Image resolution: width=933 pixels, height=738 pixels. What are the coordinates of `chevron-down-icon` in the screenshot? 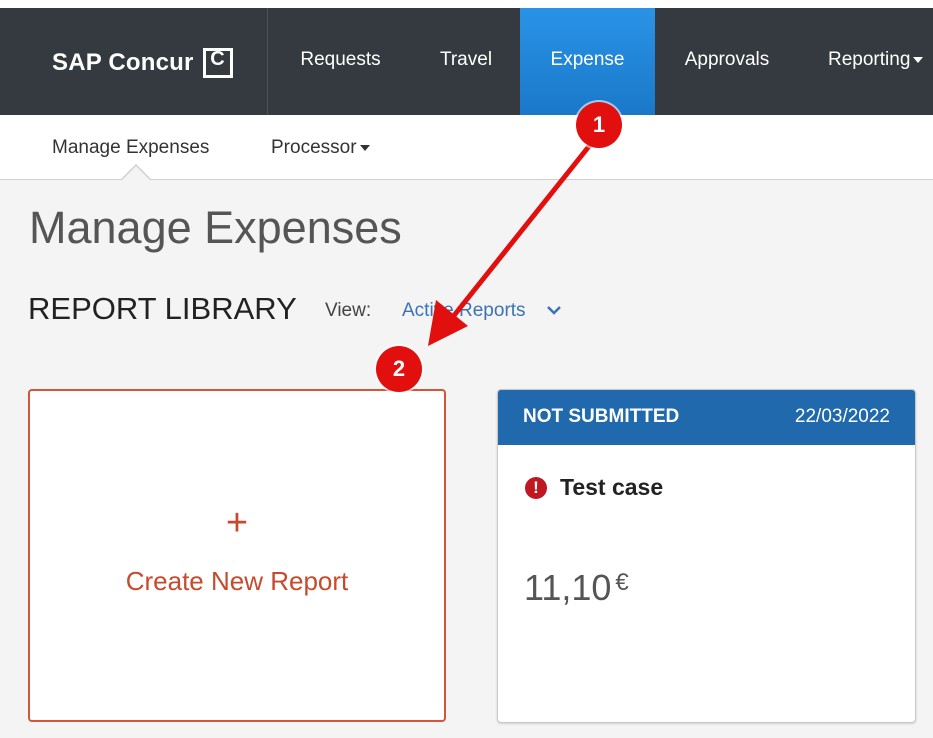 It's located at (554, 310).